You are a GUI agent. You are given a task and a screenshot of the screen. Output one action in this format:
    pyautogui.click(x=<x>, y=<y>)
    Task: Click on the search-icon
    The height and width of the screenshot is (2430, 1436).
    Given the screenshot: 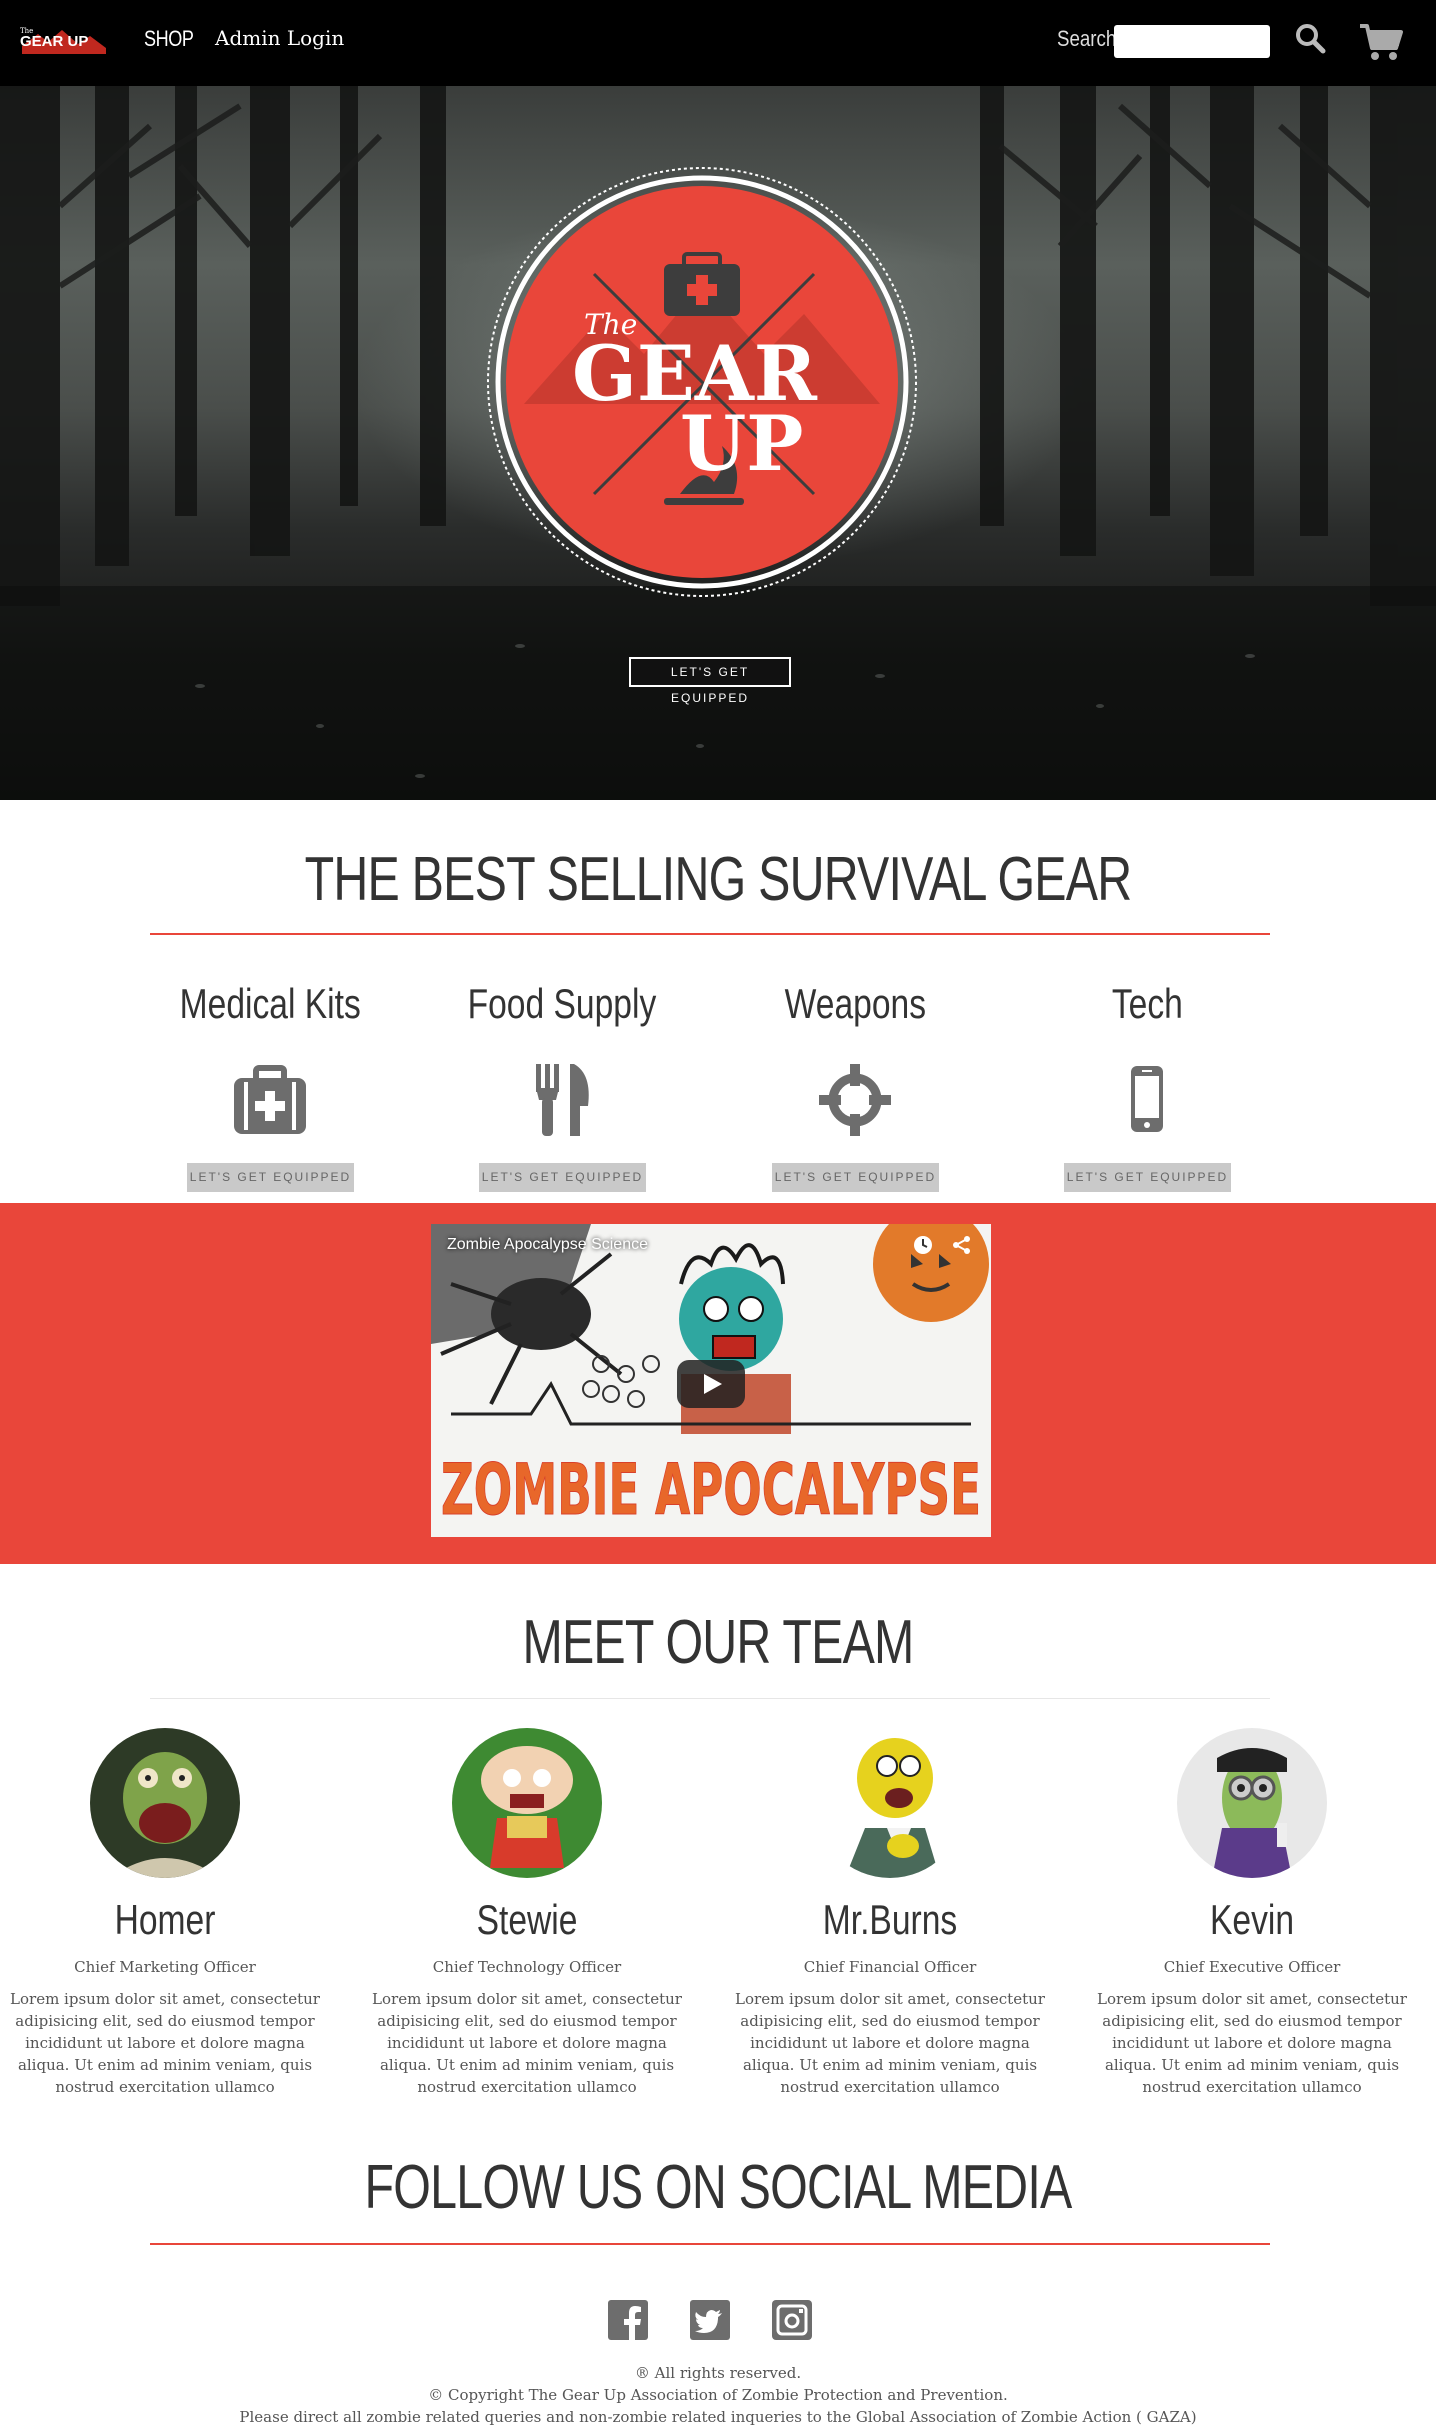 What is the action you would take?
    pyautogui.click(x=1310, y=38)
    